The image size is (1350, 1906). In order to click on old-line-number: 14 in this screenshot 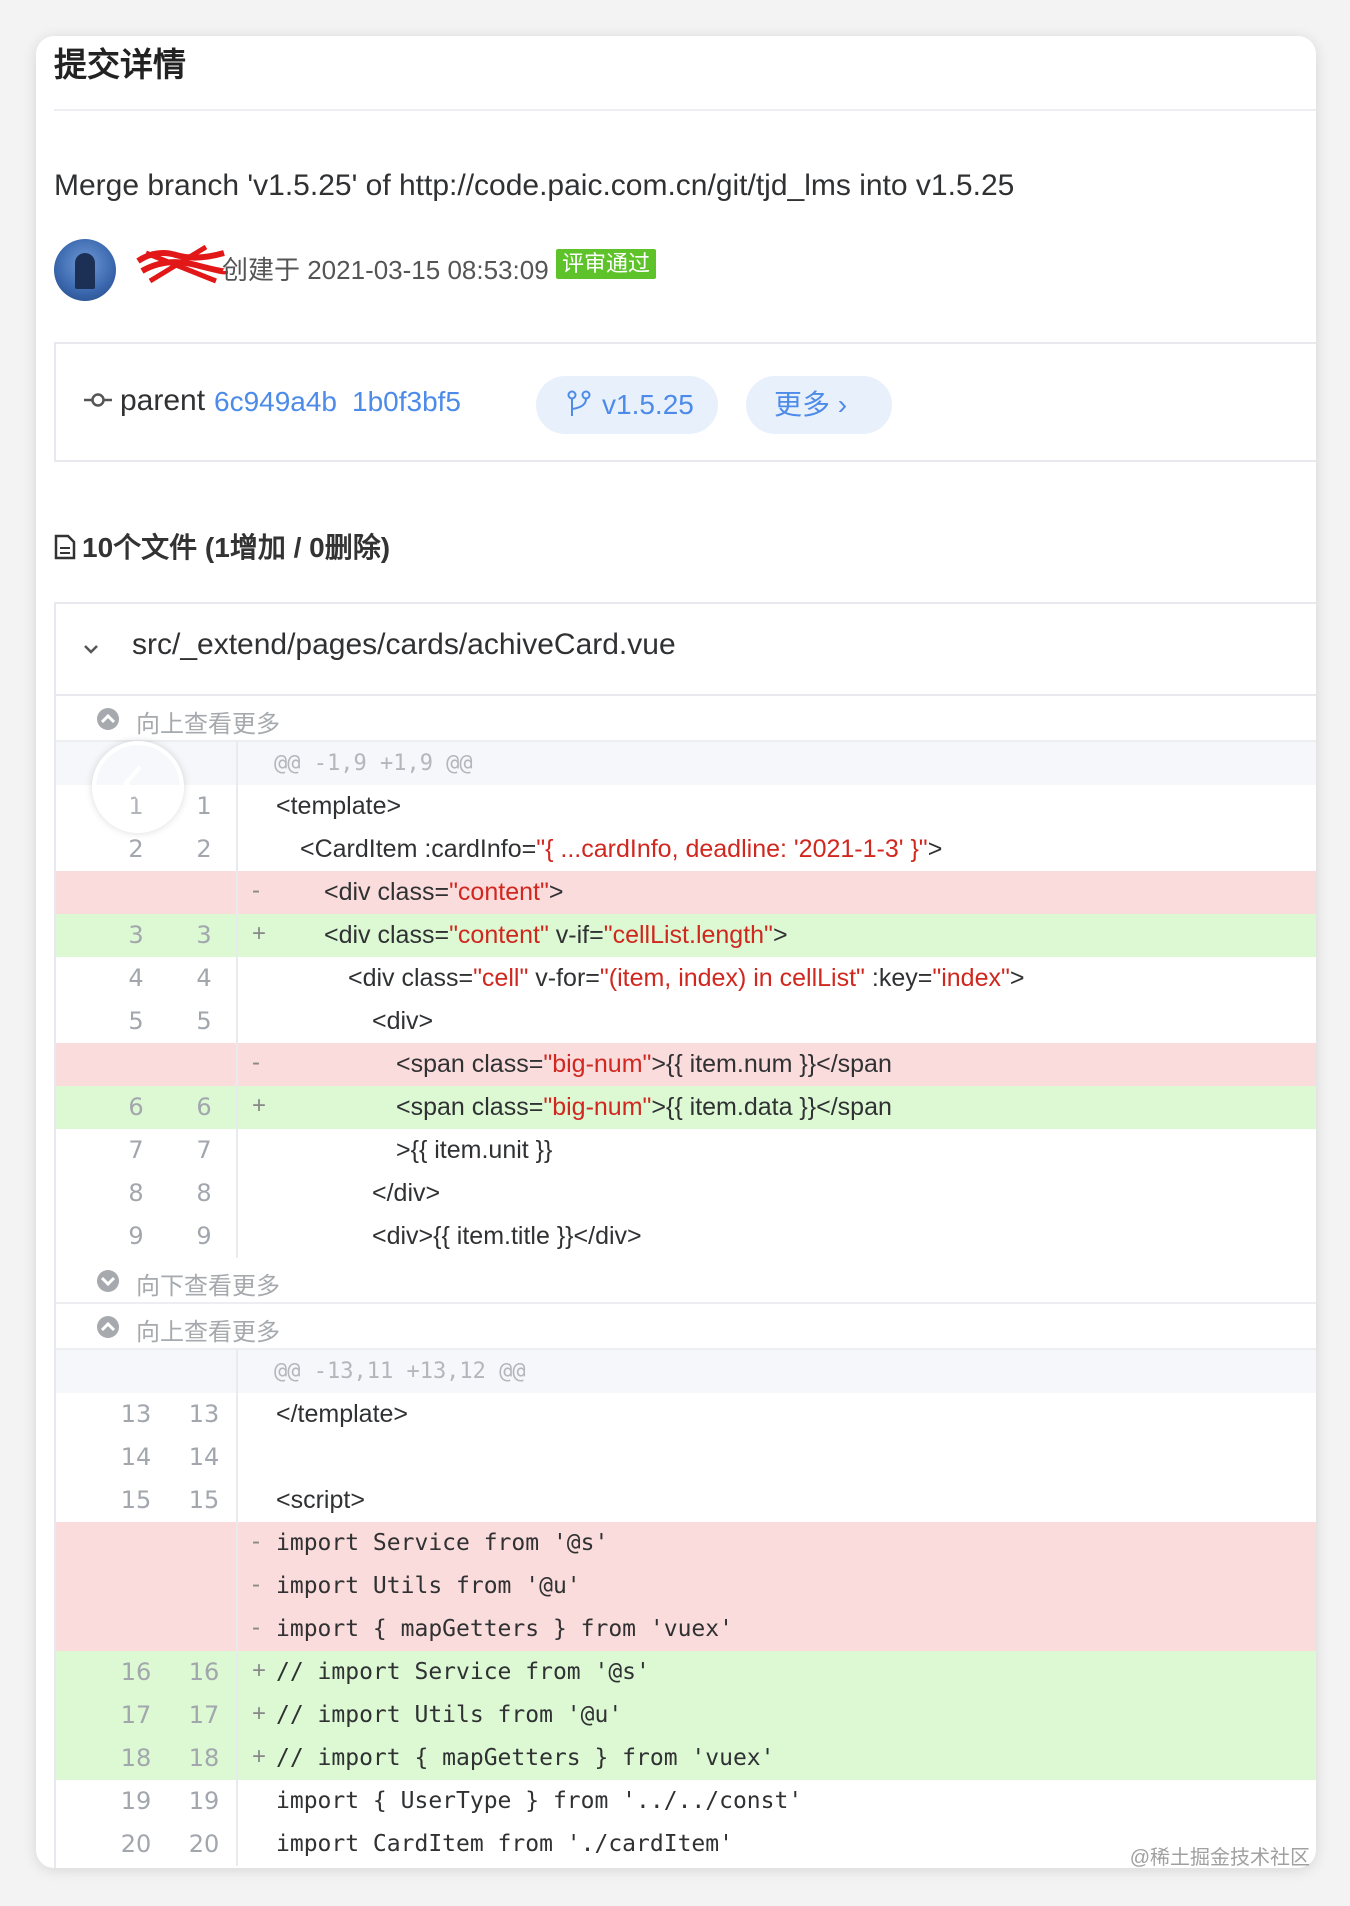, I will do `click(136, 1457)`.